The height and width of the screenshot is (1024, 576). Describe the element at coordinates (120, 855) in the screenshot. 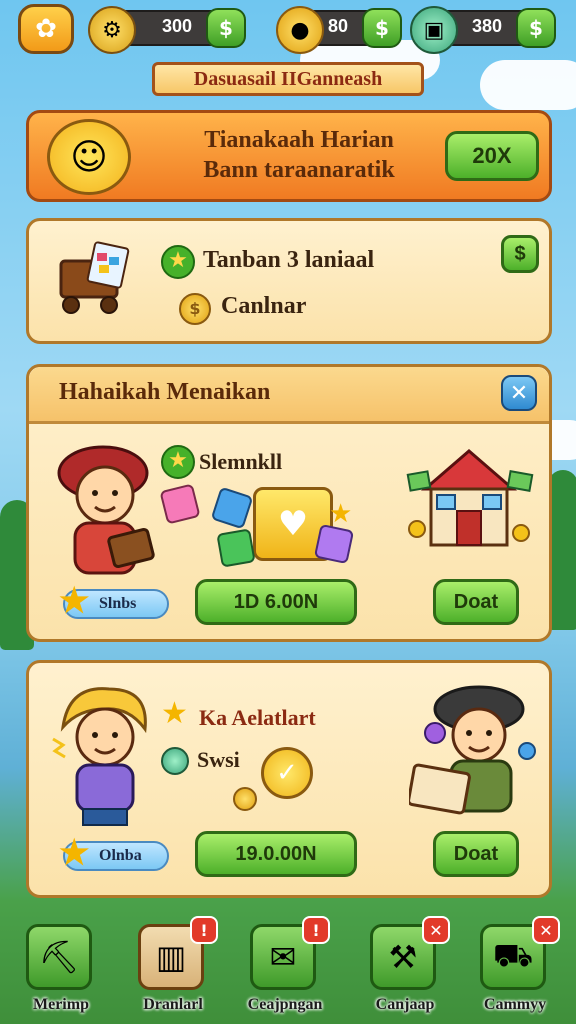

I see `badge-label: Olnba` at that location.